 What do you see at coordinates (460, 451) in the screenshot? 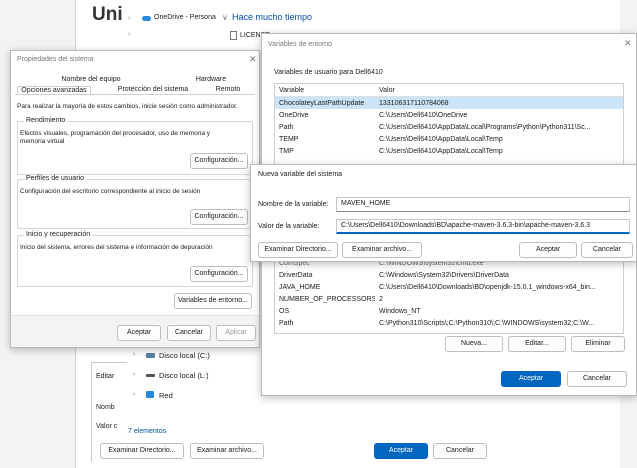
I see `cancel-button-behind: Cancelar` at bounding box center [460, 451].